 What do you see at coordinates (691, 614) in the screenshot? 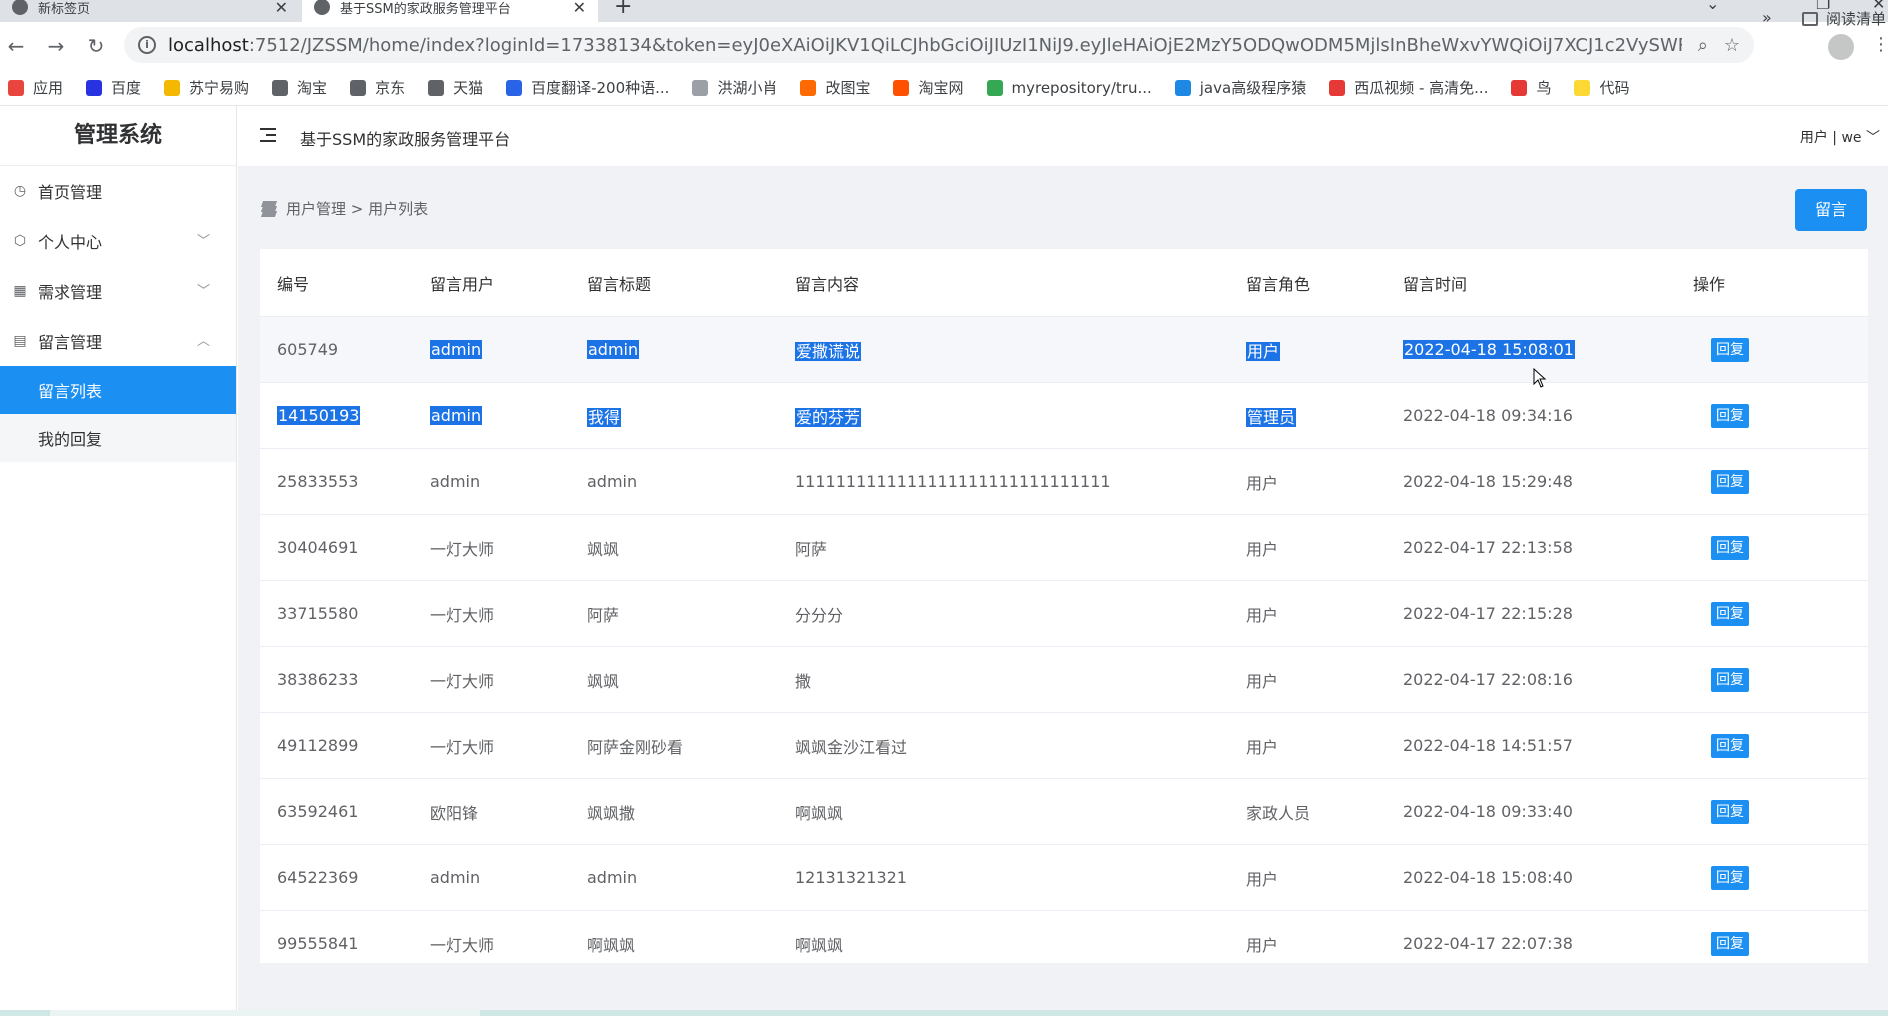
I see `cell-title: 阿萨` at bounding box center [691, 614].